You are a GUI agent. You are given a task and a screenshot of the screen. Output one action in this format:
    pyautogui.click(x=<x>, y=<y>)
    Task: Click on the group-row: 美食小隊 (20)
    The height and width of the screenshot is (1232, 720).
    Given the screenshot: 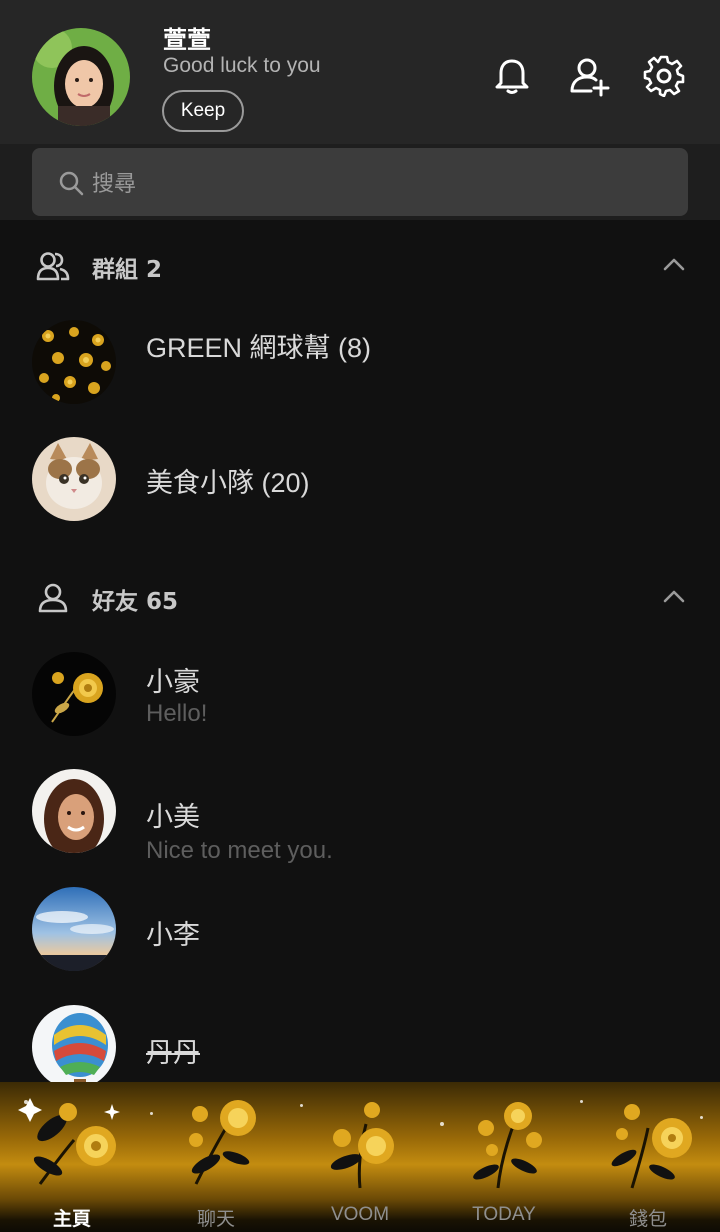 What is the action you would take?
    pyautogui.click(x=360, y=478)
    